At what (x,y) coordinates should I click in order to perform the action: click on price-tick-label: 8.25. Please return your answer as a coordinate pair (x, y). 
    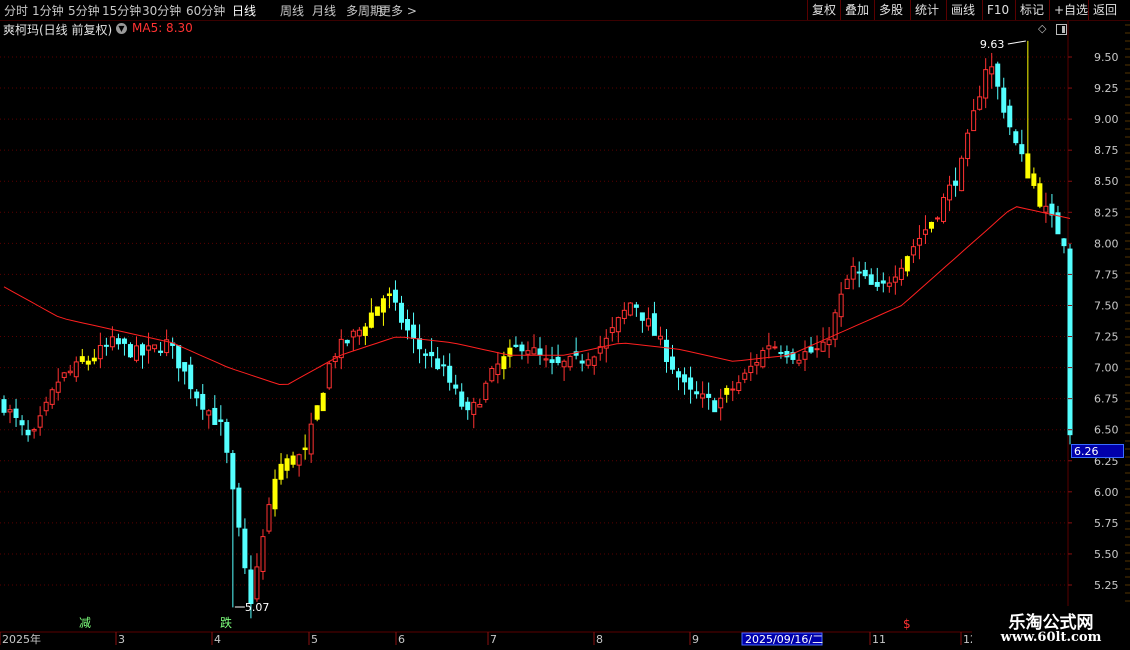
    Looking at the image, I should click on (1106, 212).